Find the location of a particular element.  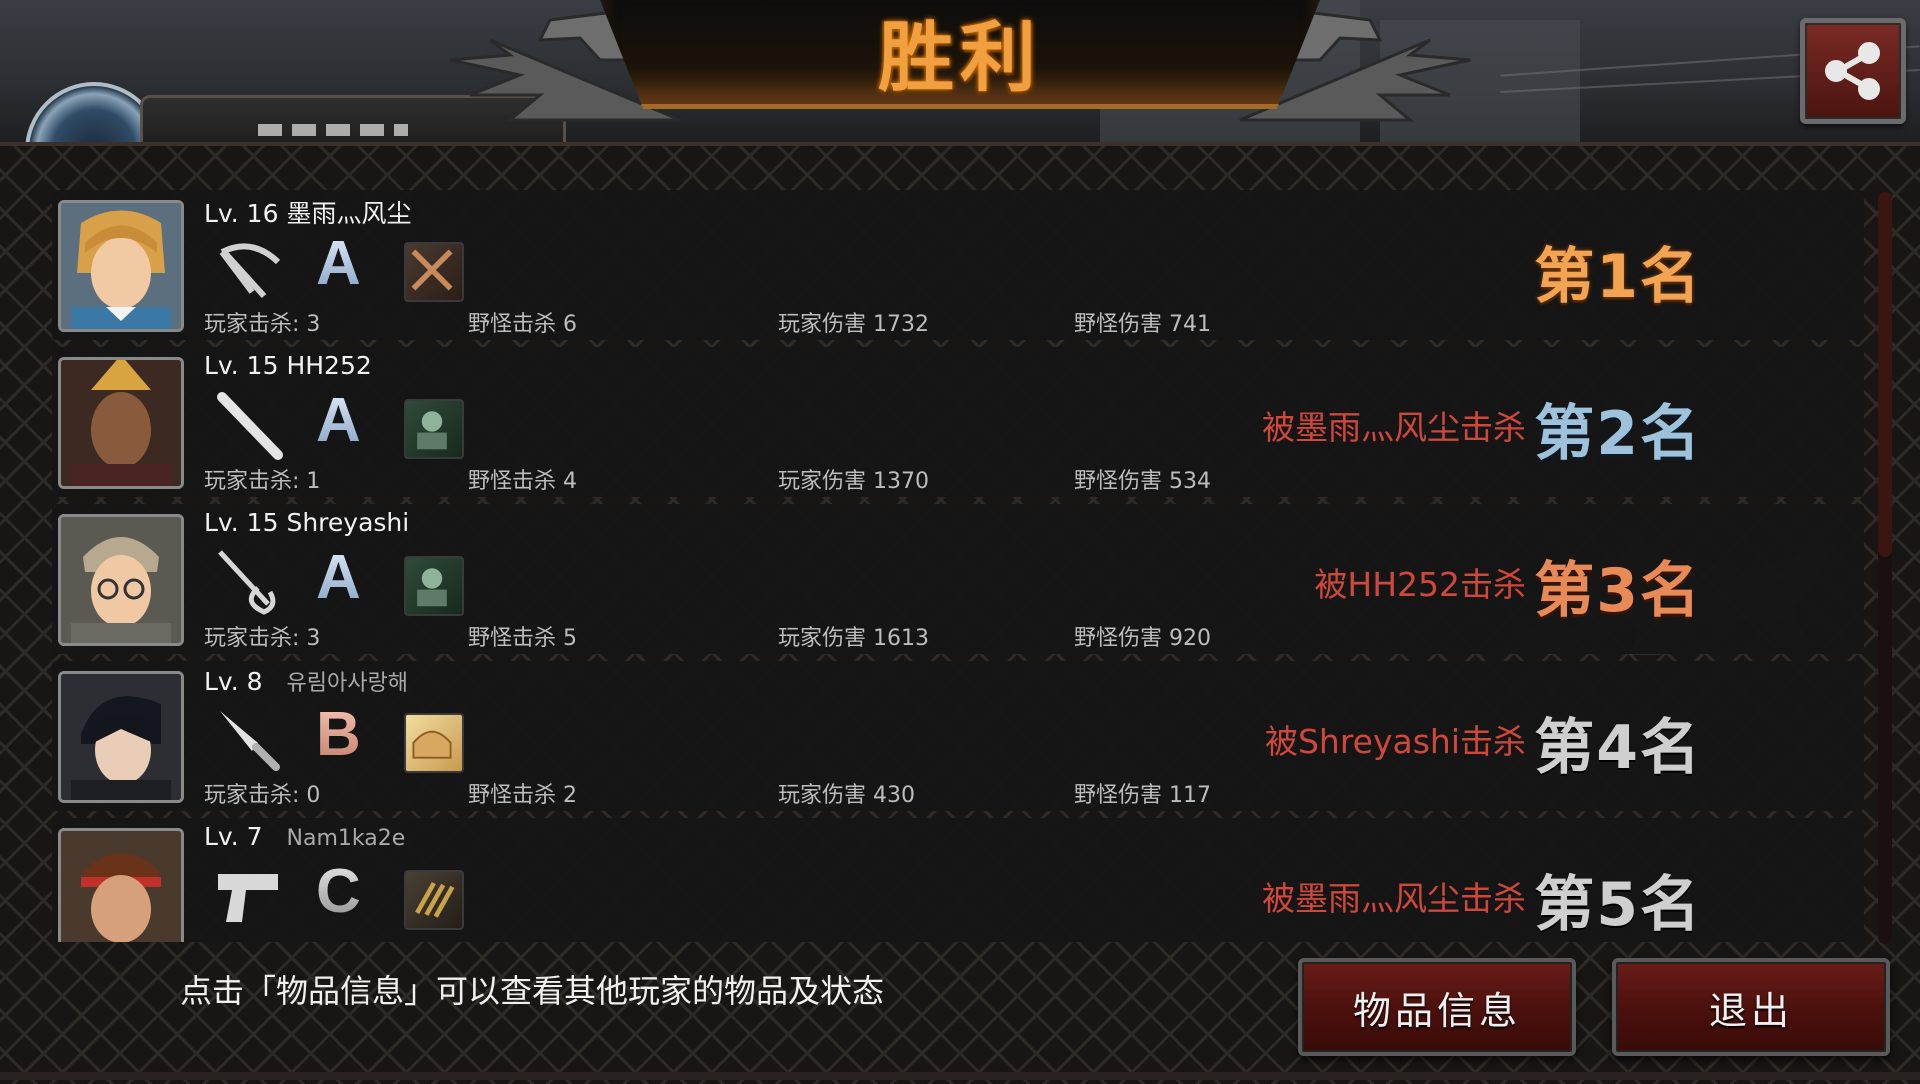

killed-by-text: 被HH252击杀 is located at coordinates (1420, 584).